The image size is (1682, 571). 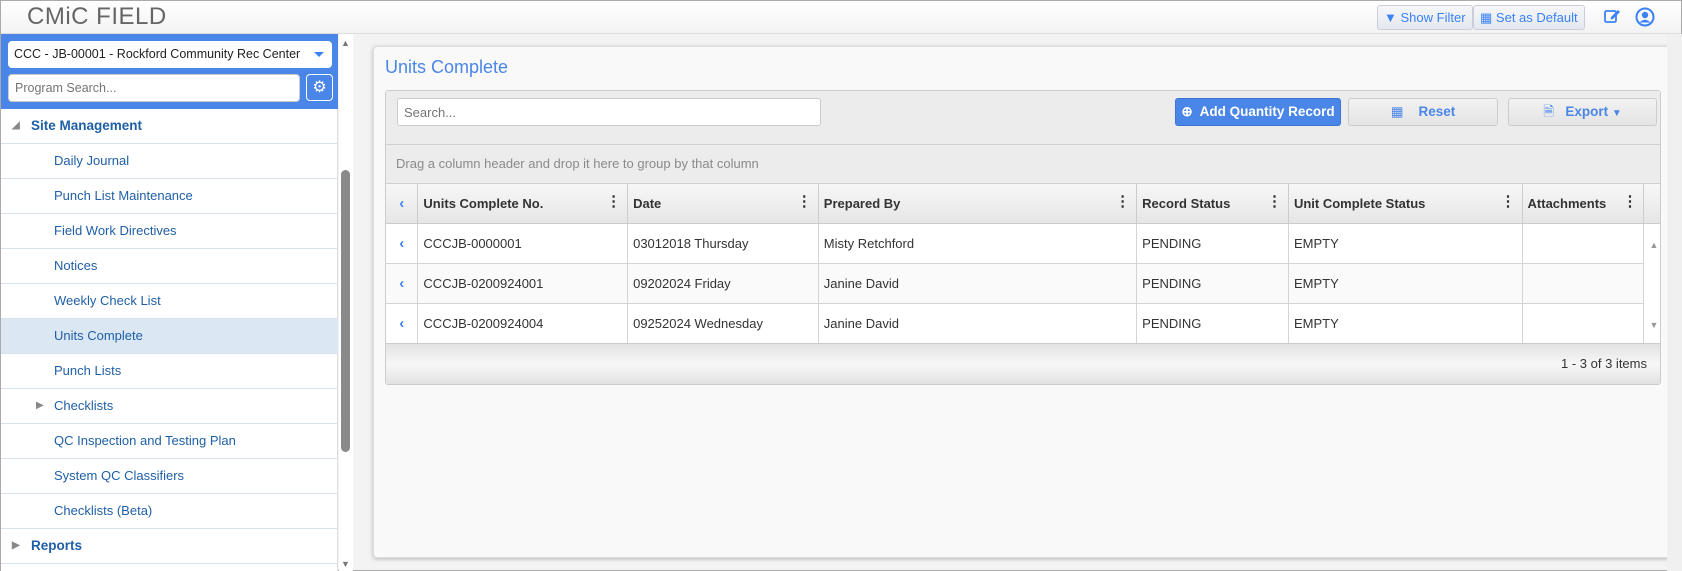 What do you see at coordinates (1616, 113) in the screenshot?
I see `caret-down-icon: ▼` at bounding box center [1616, 113].